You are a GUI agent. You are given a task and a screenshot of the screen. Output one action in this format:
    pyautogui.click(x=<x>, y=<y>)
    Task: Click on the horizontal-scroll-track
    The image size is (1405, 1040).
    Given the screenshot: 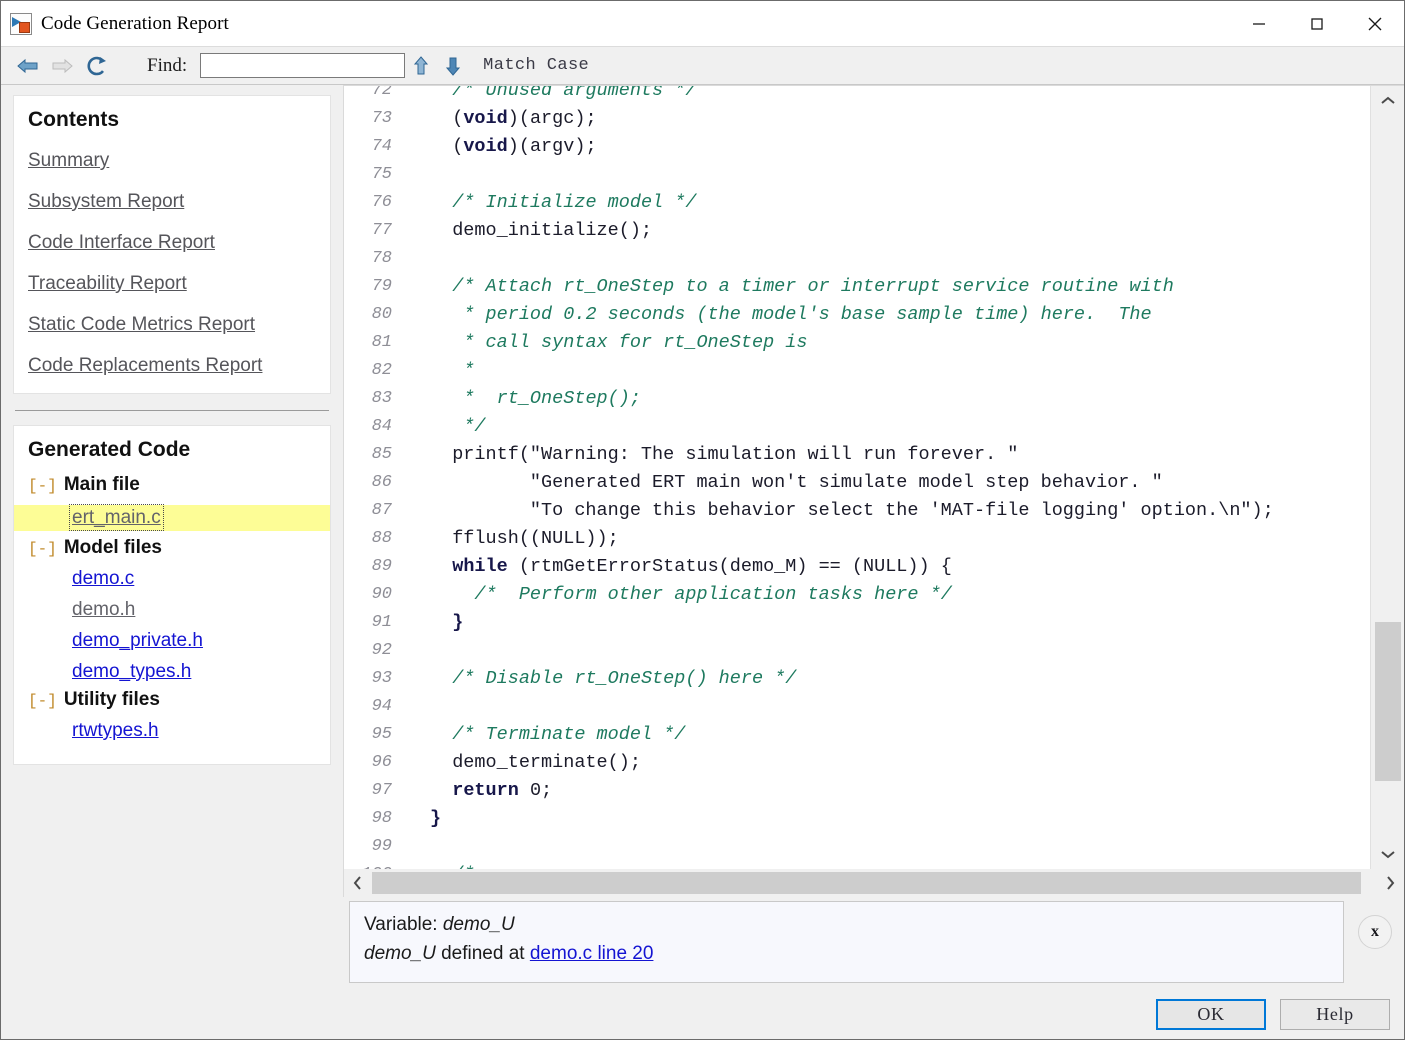 What is the action you would take?
    pyautogui.click(x=874, y=883)
    